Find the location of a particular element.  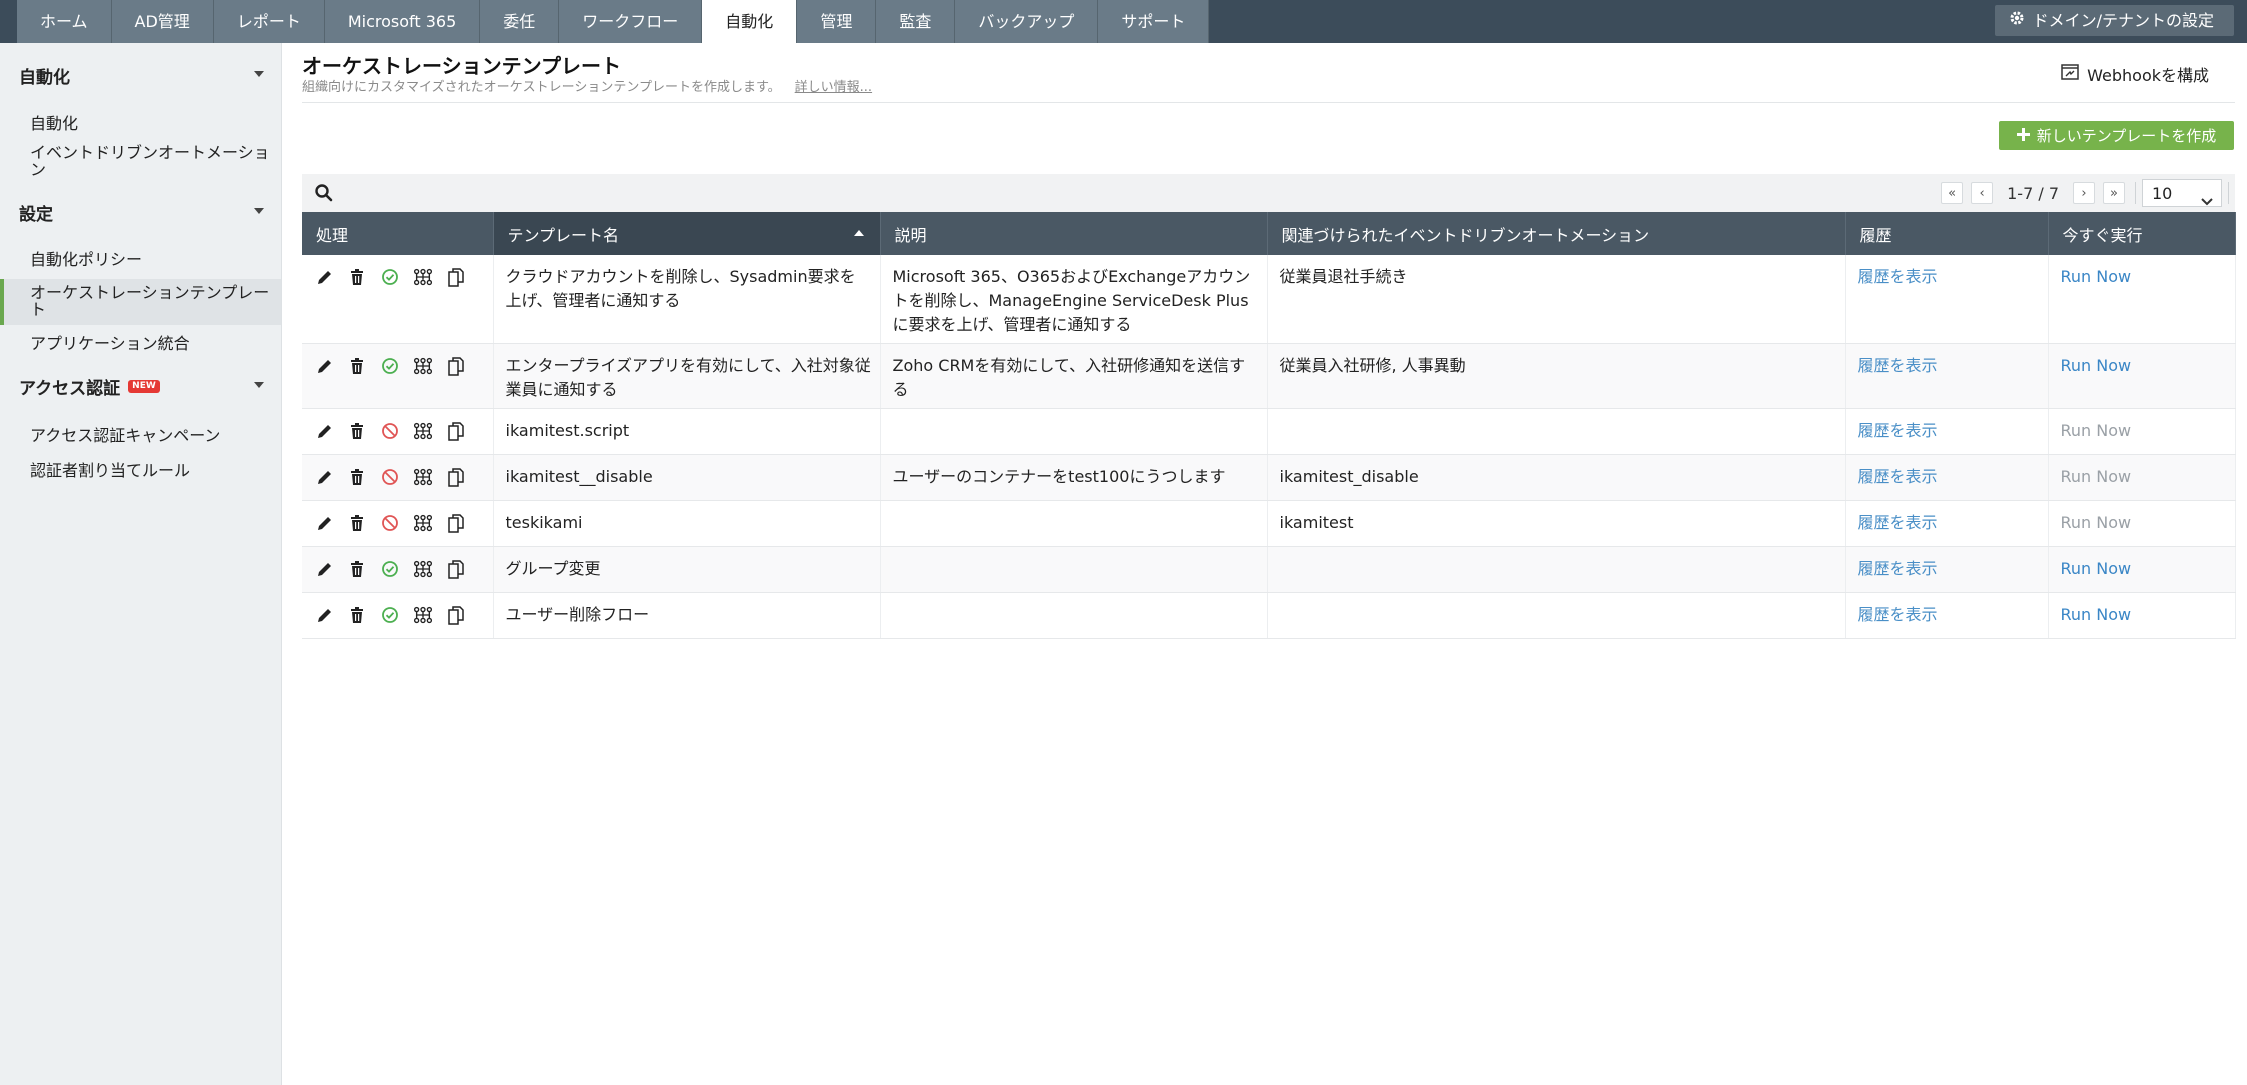

sidebar-item-automation-policy: 自動化ポリシー is located at coordinates (140, 260).